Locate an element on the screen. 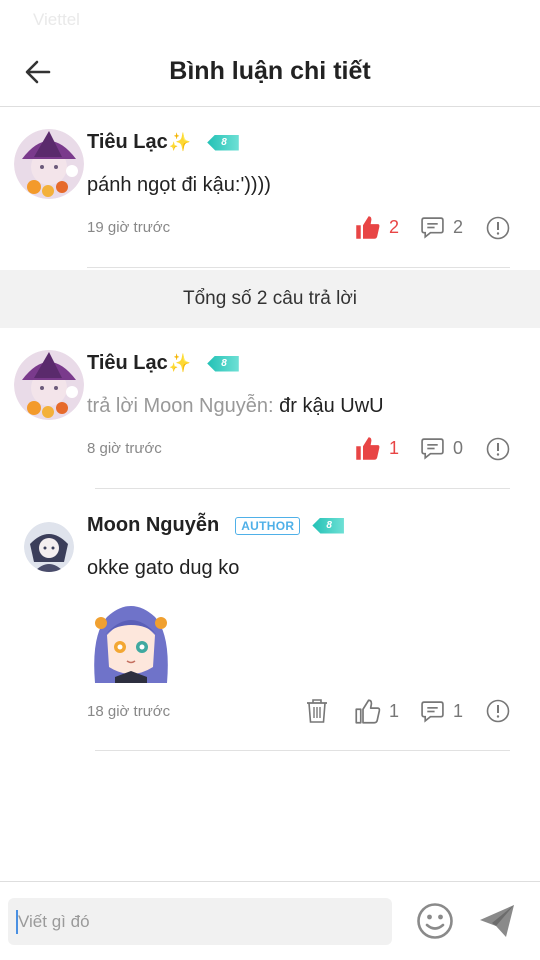 This screenshot has width=540, height=960. comment-composer is located at coordinates (270, 920).